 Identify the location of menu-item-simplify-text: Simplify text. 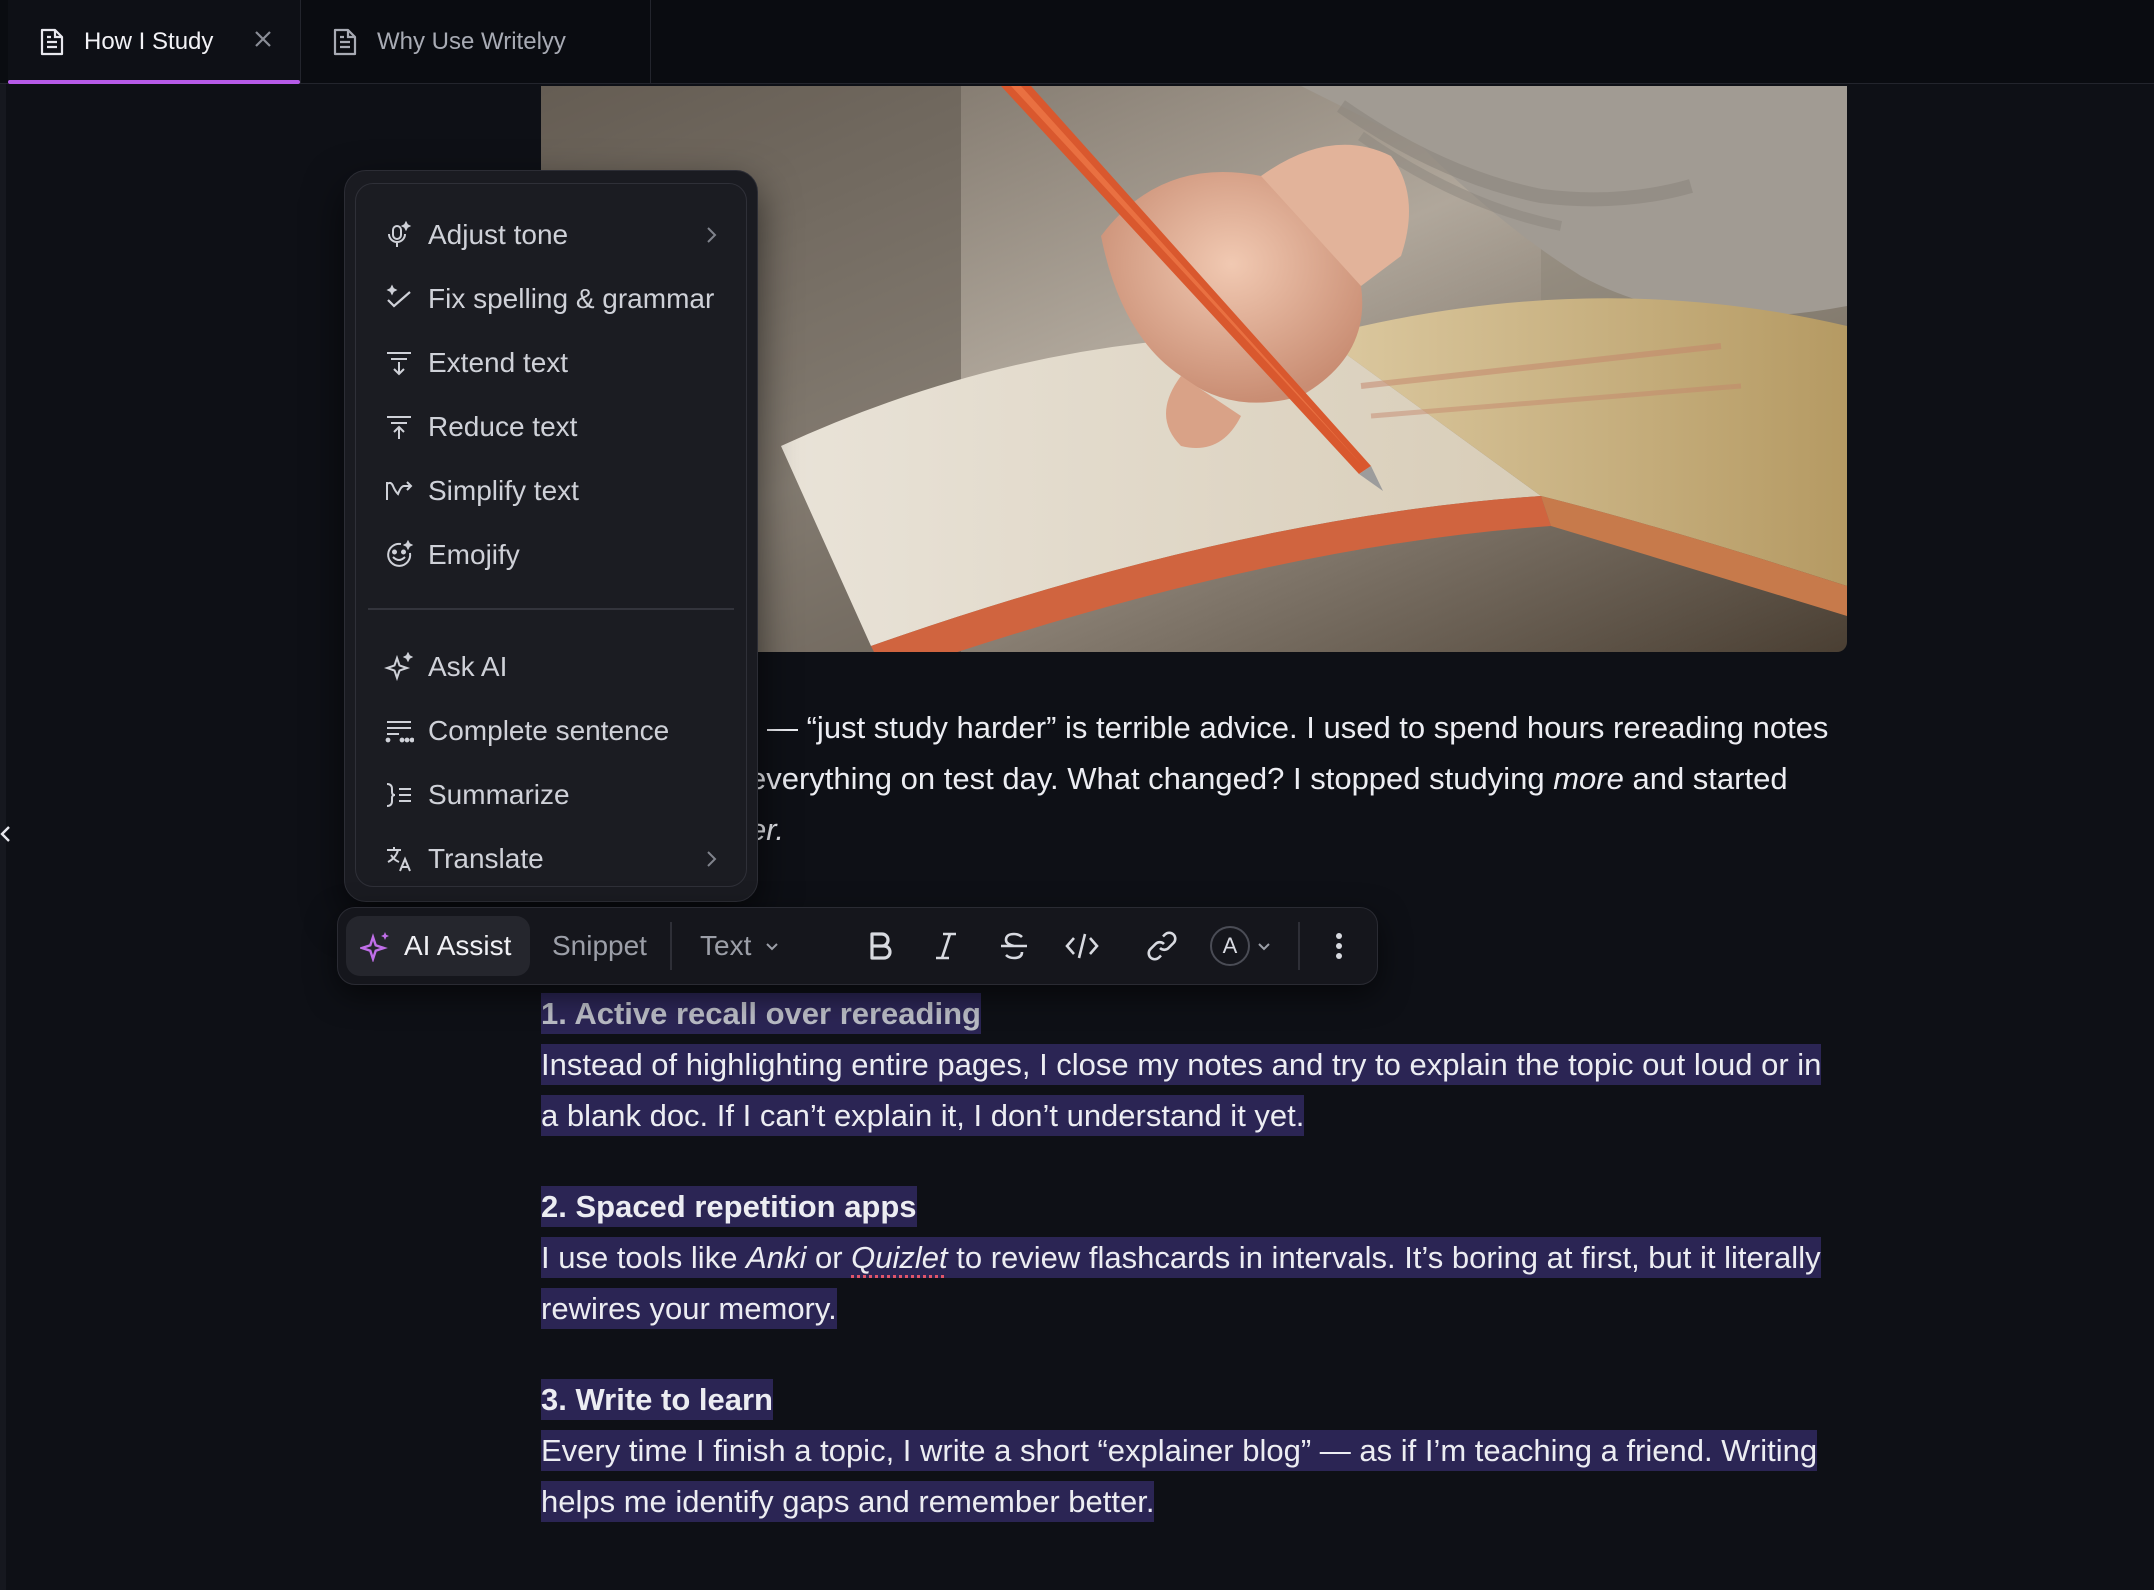
(553, 491).